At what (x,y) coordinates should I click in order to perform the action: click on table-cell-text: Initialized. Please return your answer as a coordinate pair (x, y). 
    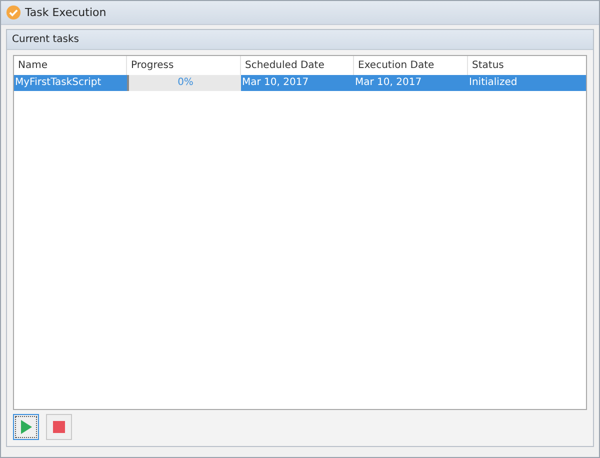
    Looking at the image, I should click on (493, 83).